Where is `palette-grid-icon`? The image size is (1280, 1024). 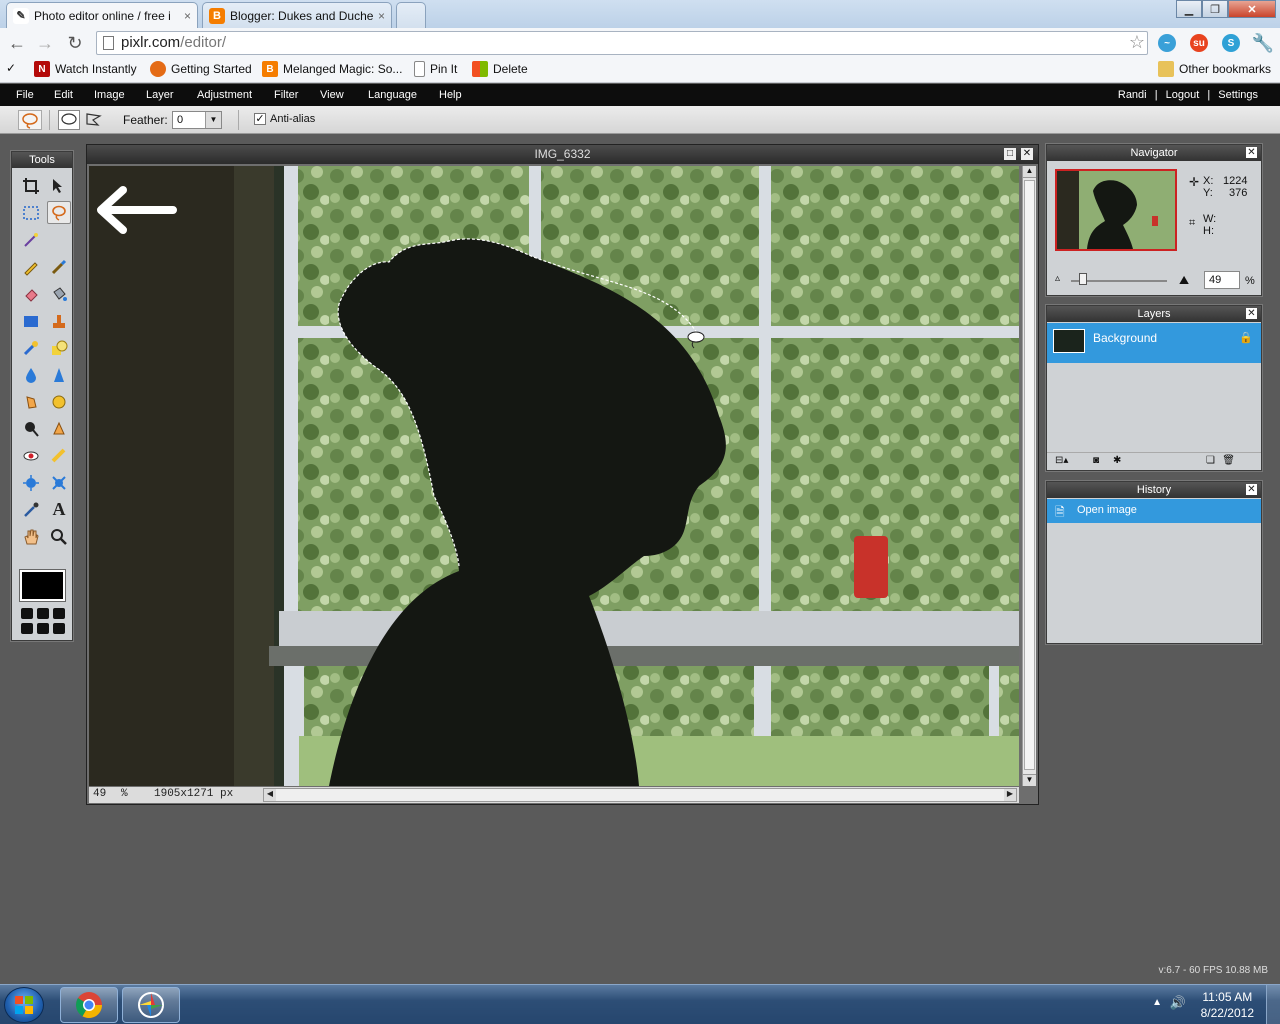
palette-grid-icon is located at coordinates (43, 621).